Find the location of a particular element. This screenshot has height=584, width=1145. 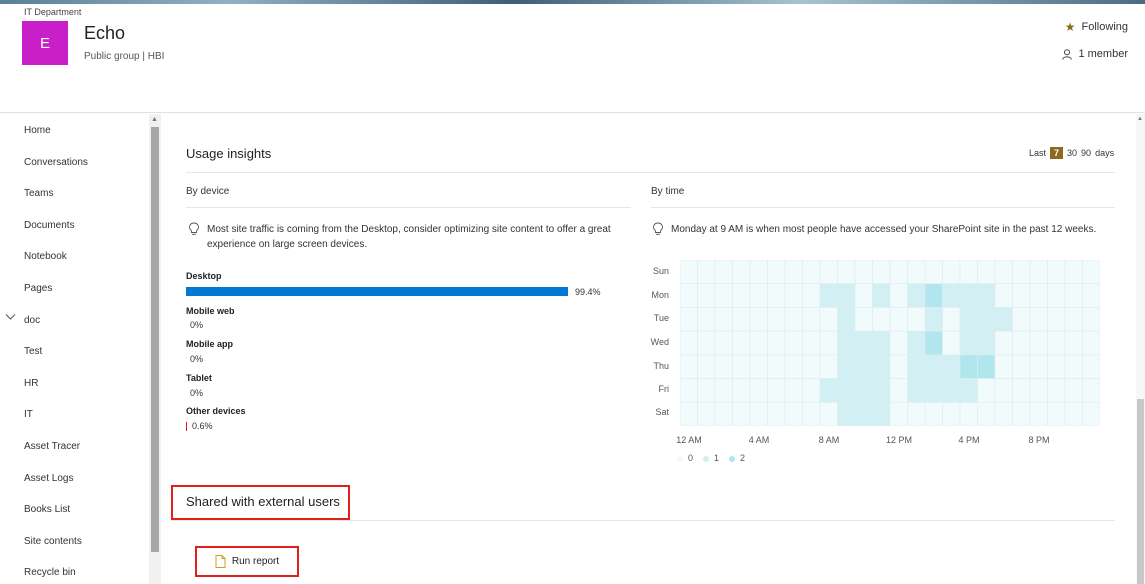

chevron-down-icon is located at coordinates (10, 318).